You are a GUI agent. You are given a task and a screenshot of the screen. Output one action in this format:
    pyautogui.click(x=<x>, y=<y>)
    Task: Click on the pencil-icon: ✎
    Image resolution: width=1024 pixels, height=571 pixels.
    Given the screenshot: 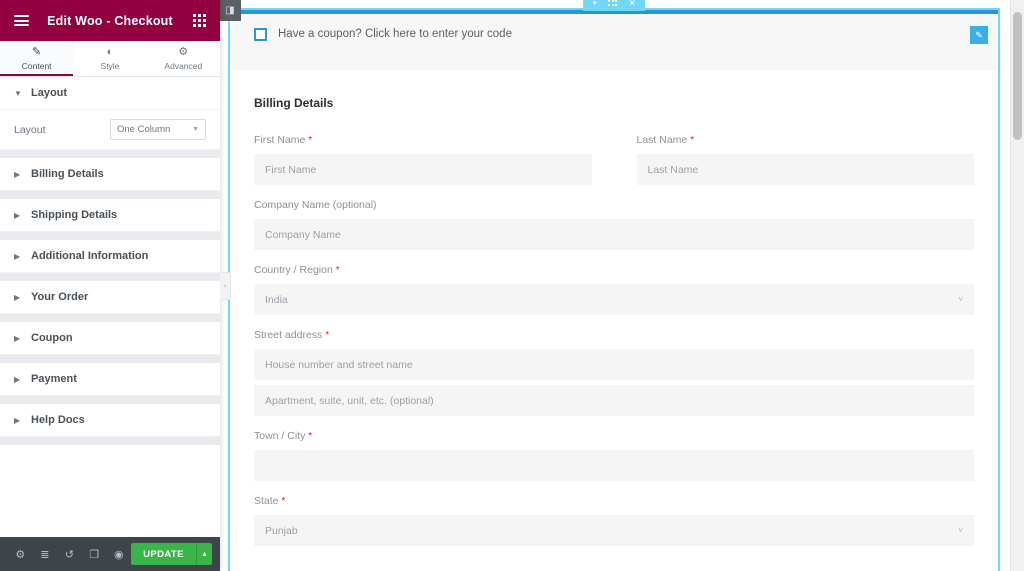 What is the action you would take?
    pyautogui.click(x=37, y=51)
    